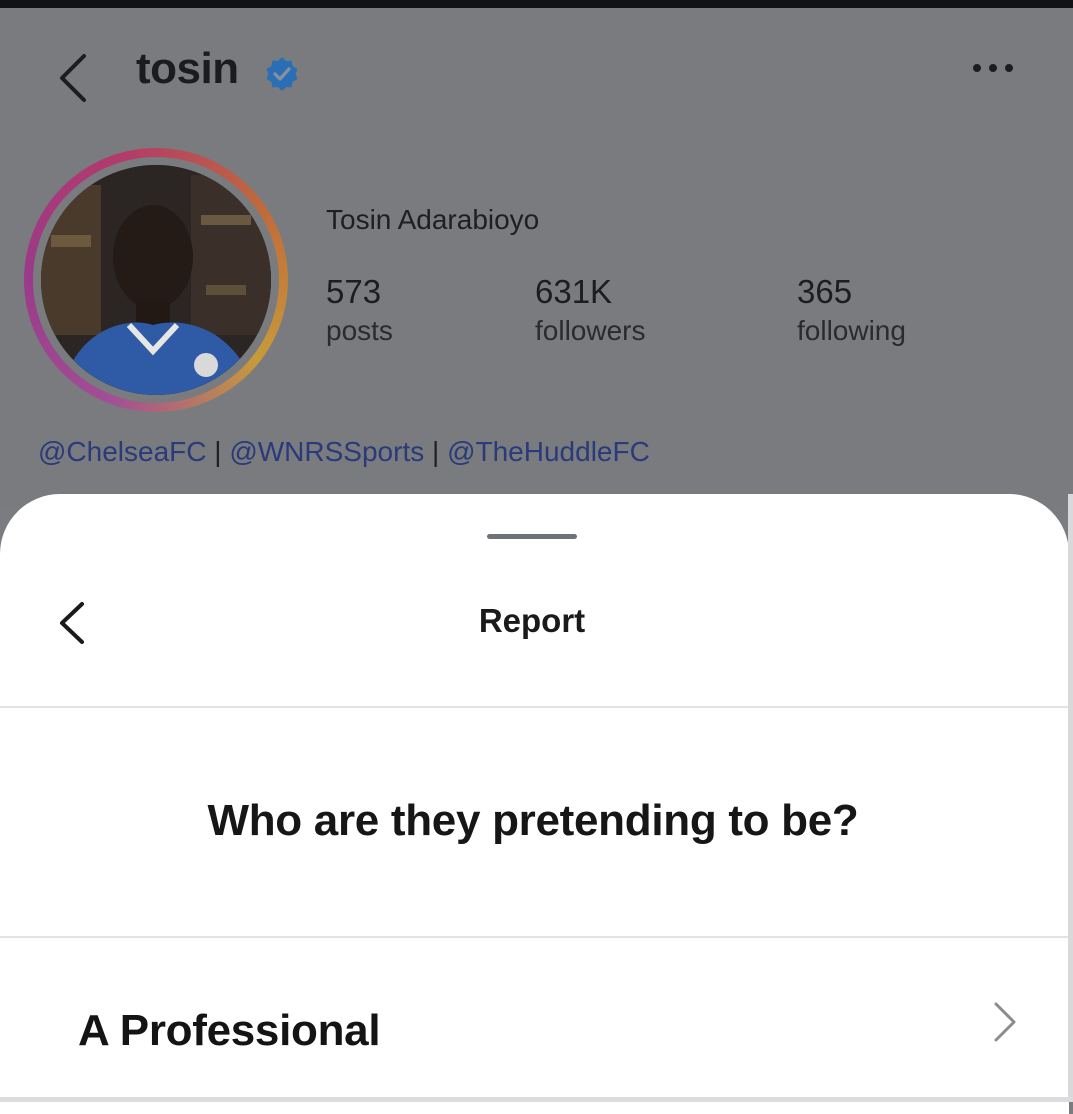  Describe the element at coordinates (851, 330) in the screenshot. I see `stat-following-label: following` at that location.